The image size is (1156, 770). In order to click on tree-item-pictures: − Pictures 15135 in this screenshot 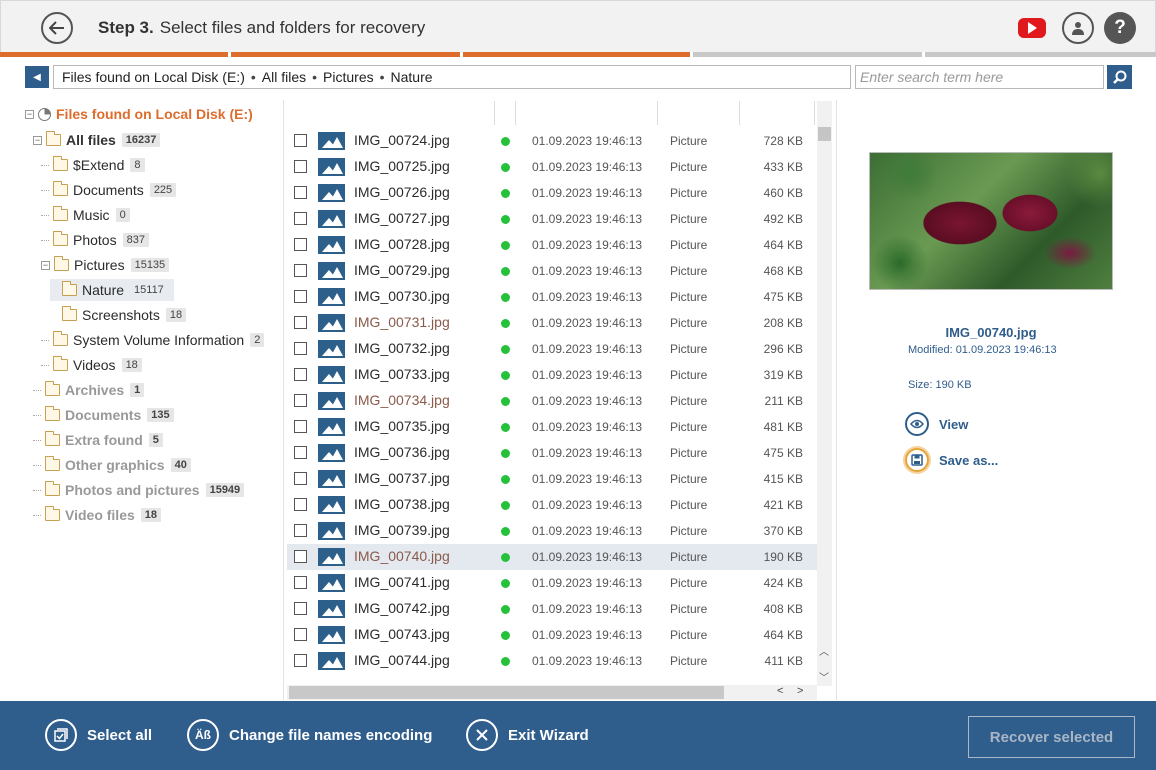, I will do `click(105, 265)`.